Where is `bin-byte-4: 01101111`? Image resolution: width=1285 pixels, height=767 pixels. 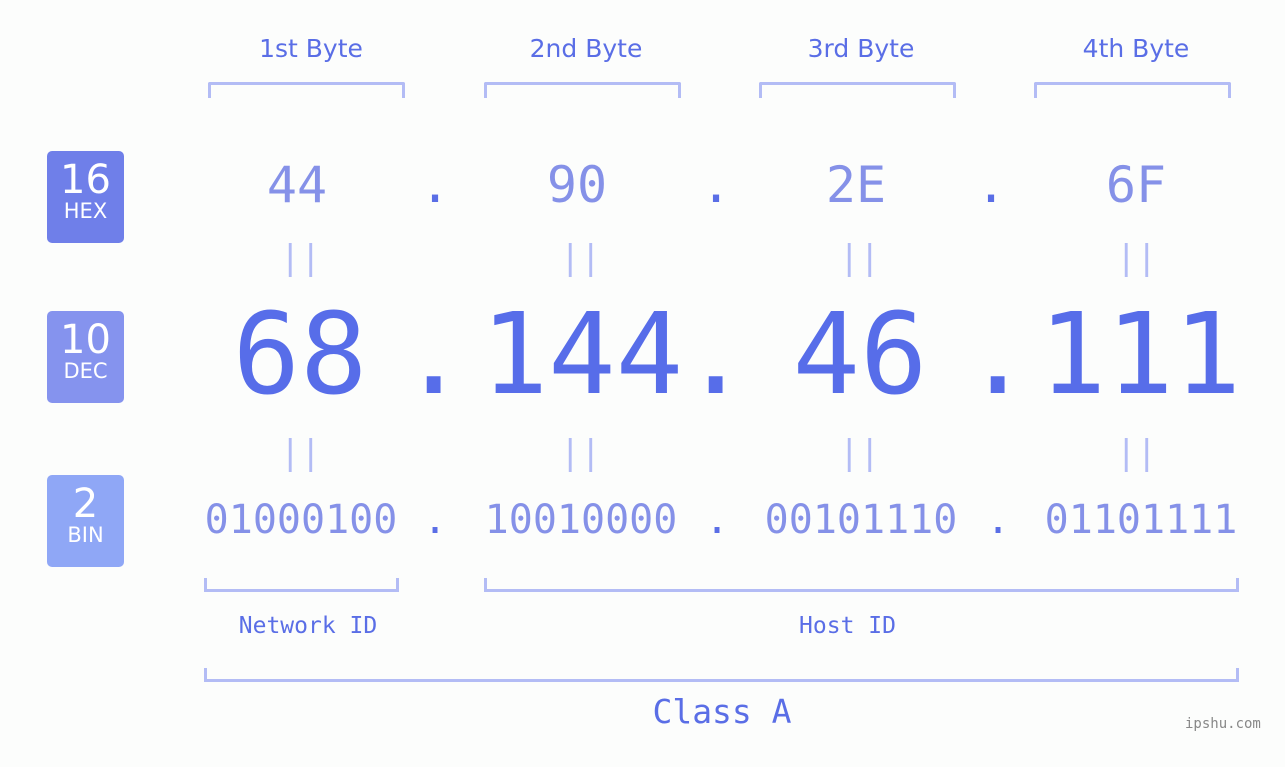
bin-byte-4: 01101111 is located at coordinates (1141, 520).